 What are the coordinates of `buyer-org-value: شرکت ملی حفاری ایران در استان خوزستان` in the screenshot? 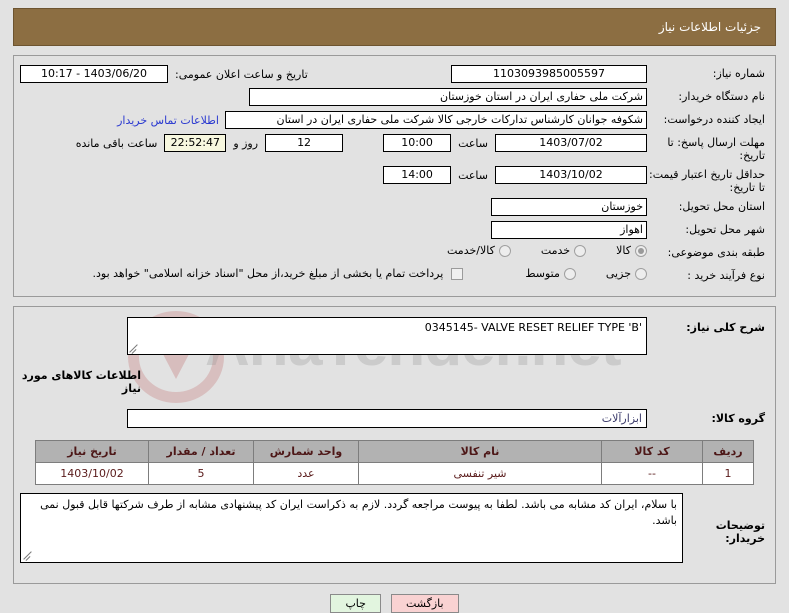 It's located at (448, 97).